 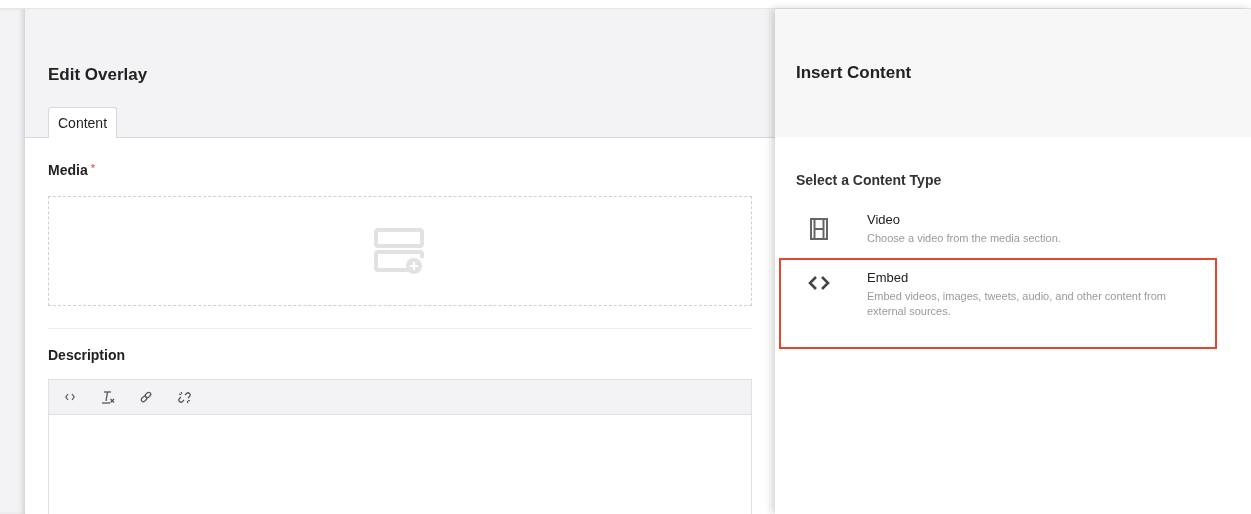 What do you see at coordinates (72, 170) in the screenshot?
I see `field-label: Media *` at bounding box center [72, 170].